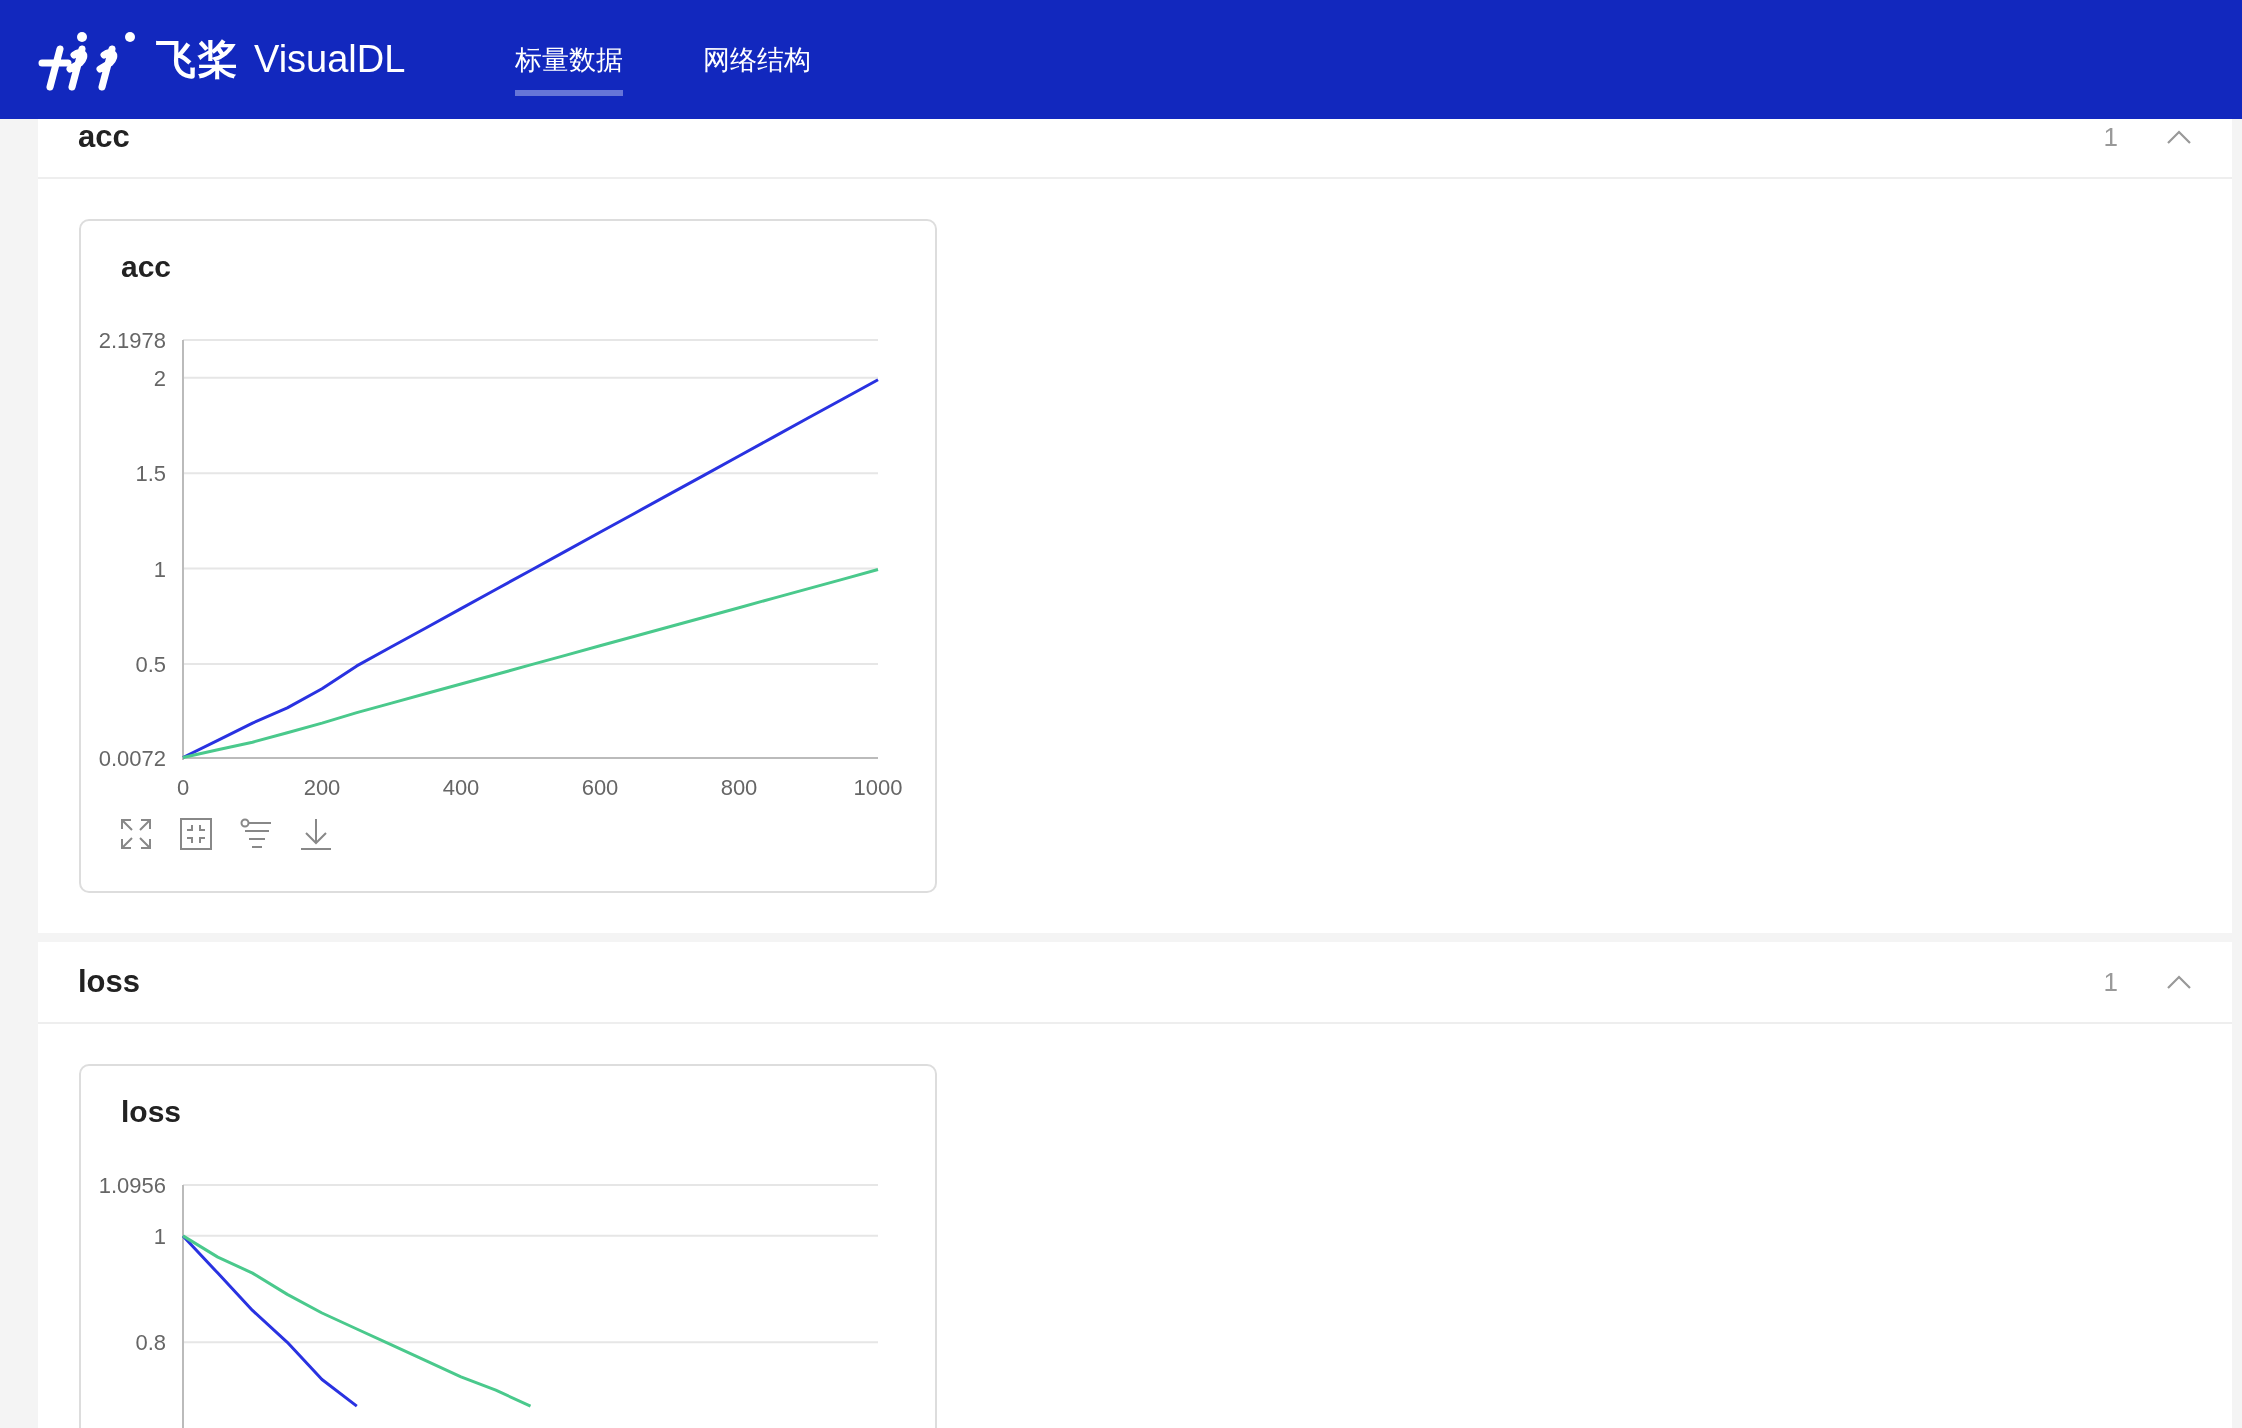  I want to click on axis-tick-label: 1000, so click(878, 787).